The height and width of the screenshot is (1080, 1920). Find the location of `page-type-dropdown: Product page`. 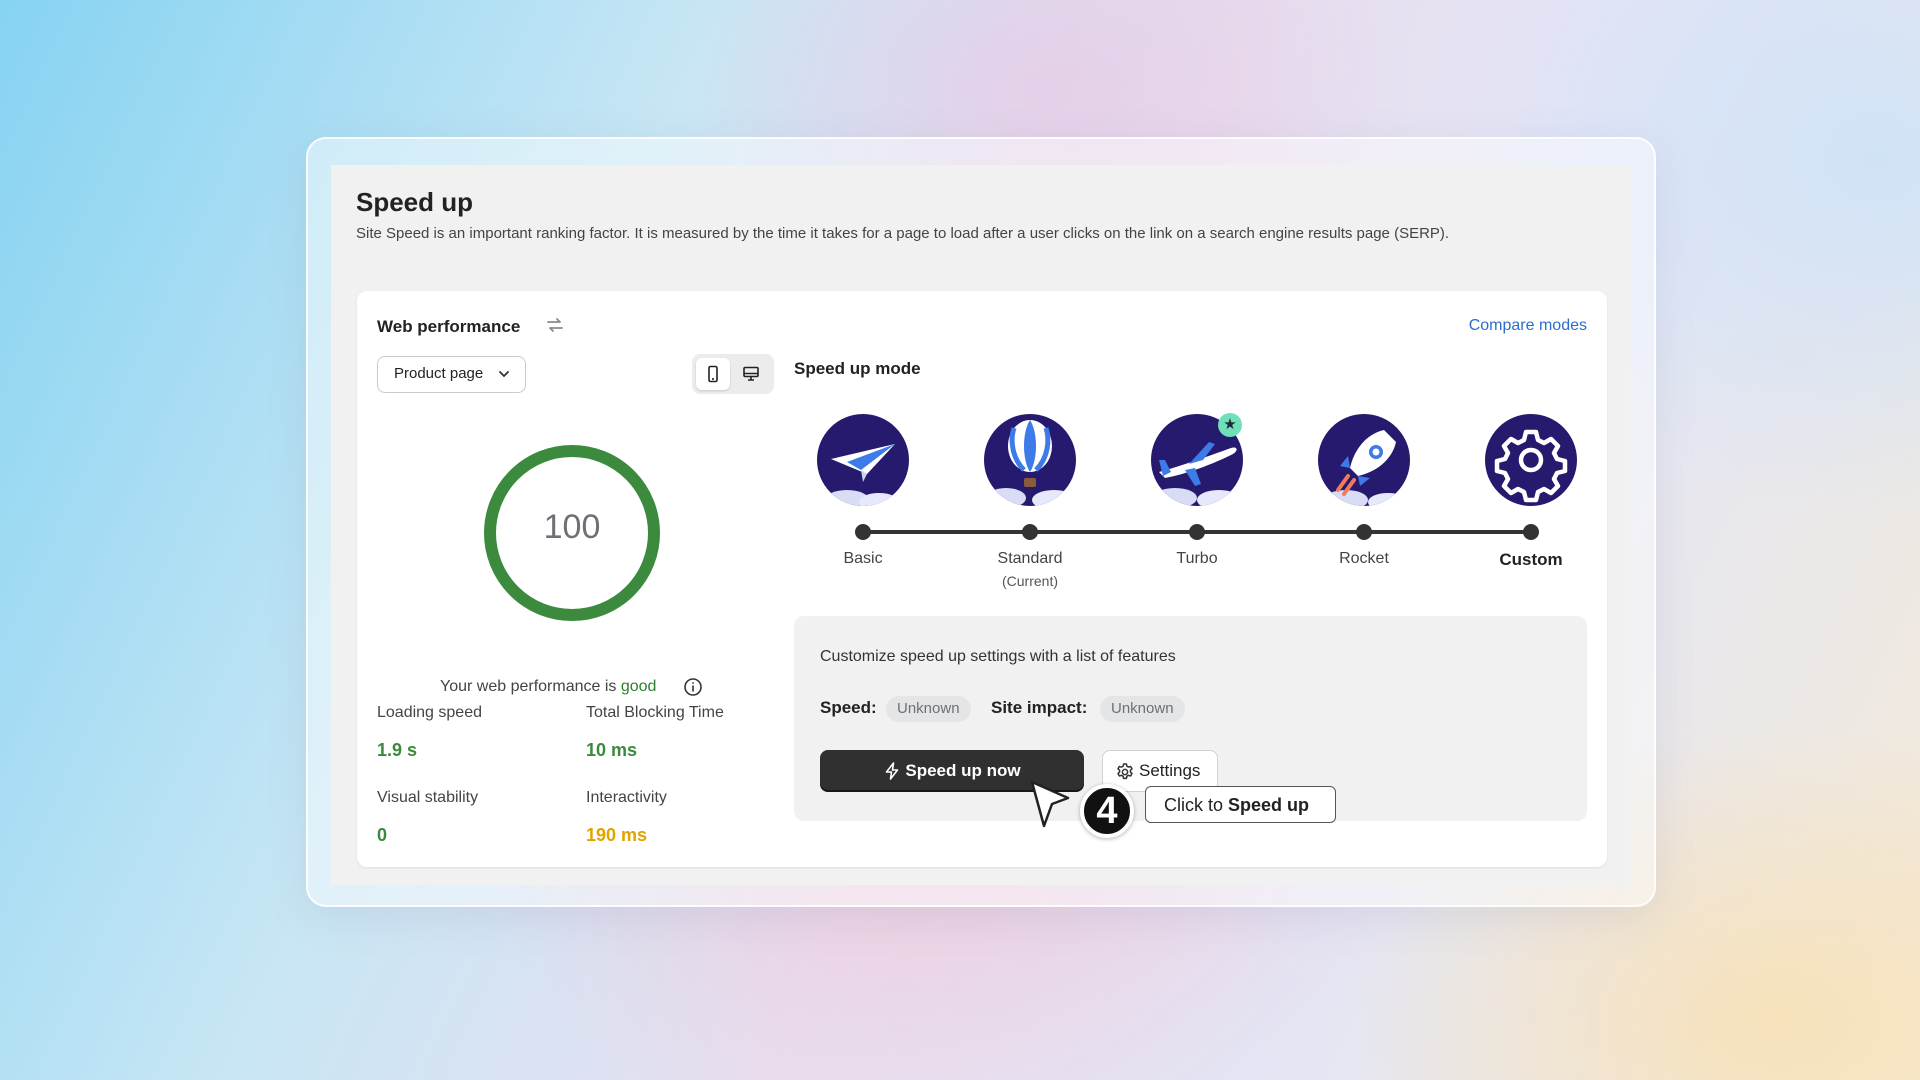

page-type-dropdown: Product page is located at coordinates (451, 374).